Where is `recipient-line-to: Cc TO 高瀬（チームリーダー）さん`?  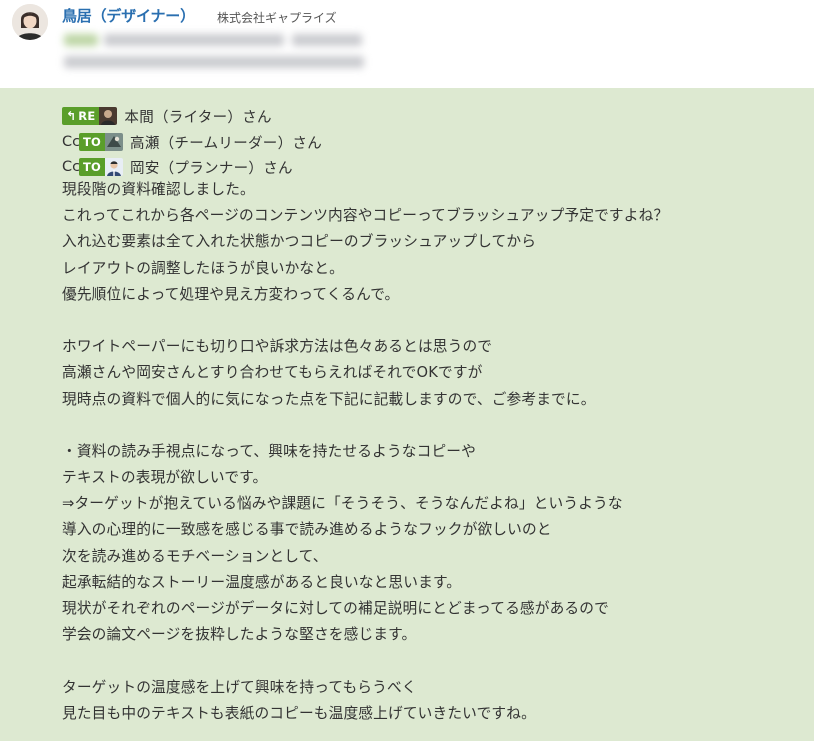
recipient-line-to: Cc TO 高瀬（チームリーダー）さん is located at coordinates (192, 142).